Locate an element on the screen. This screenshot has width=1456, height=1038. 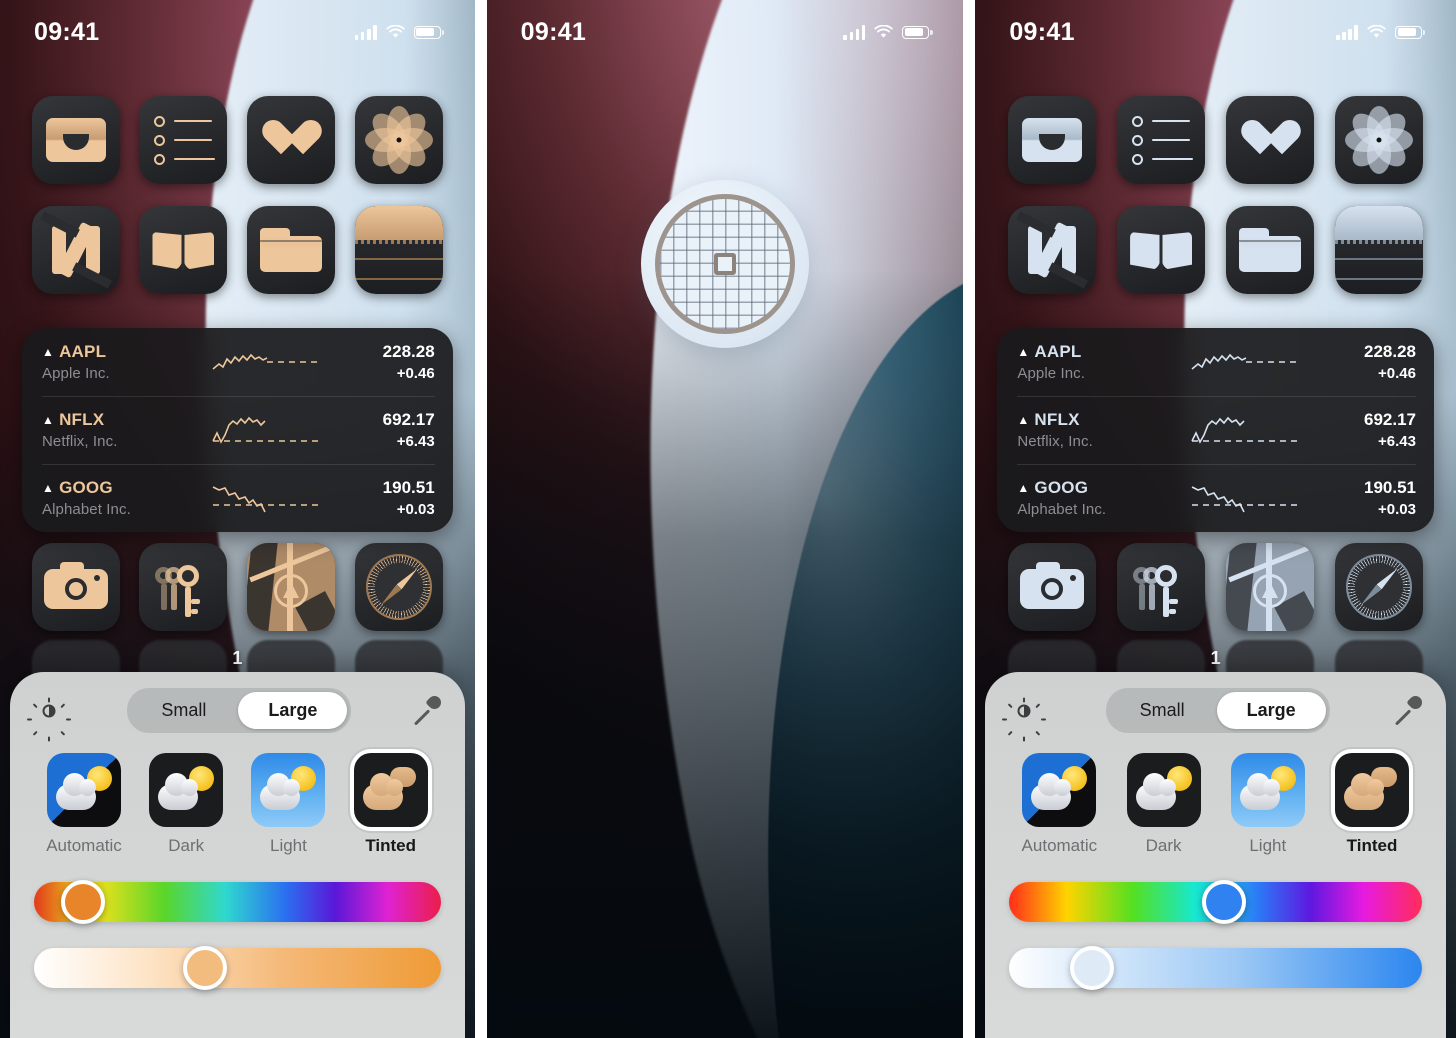
grid-circle-icon is located at coordinates (725, 264).